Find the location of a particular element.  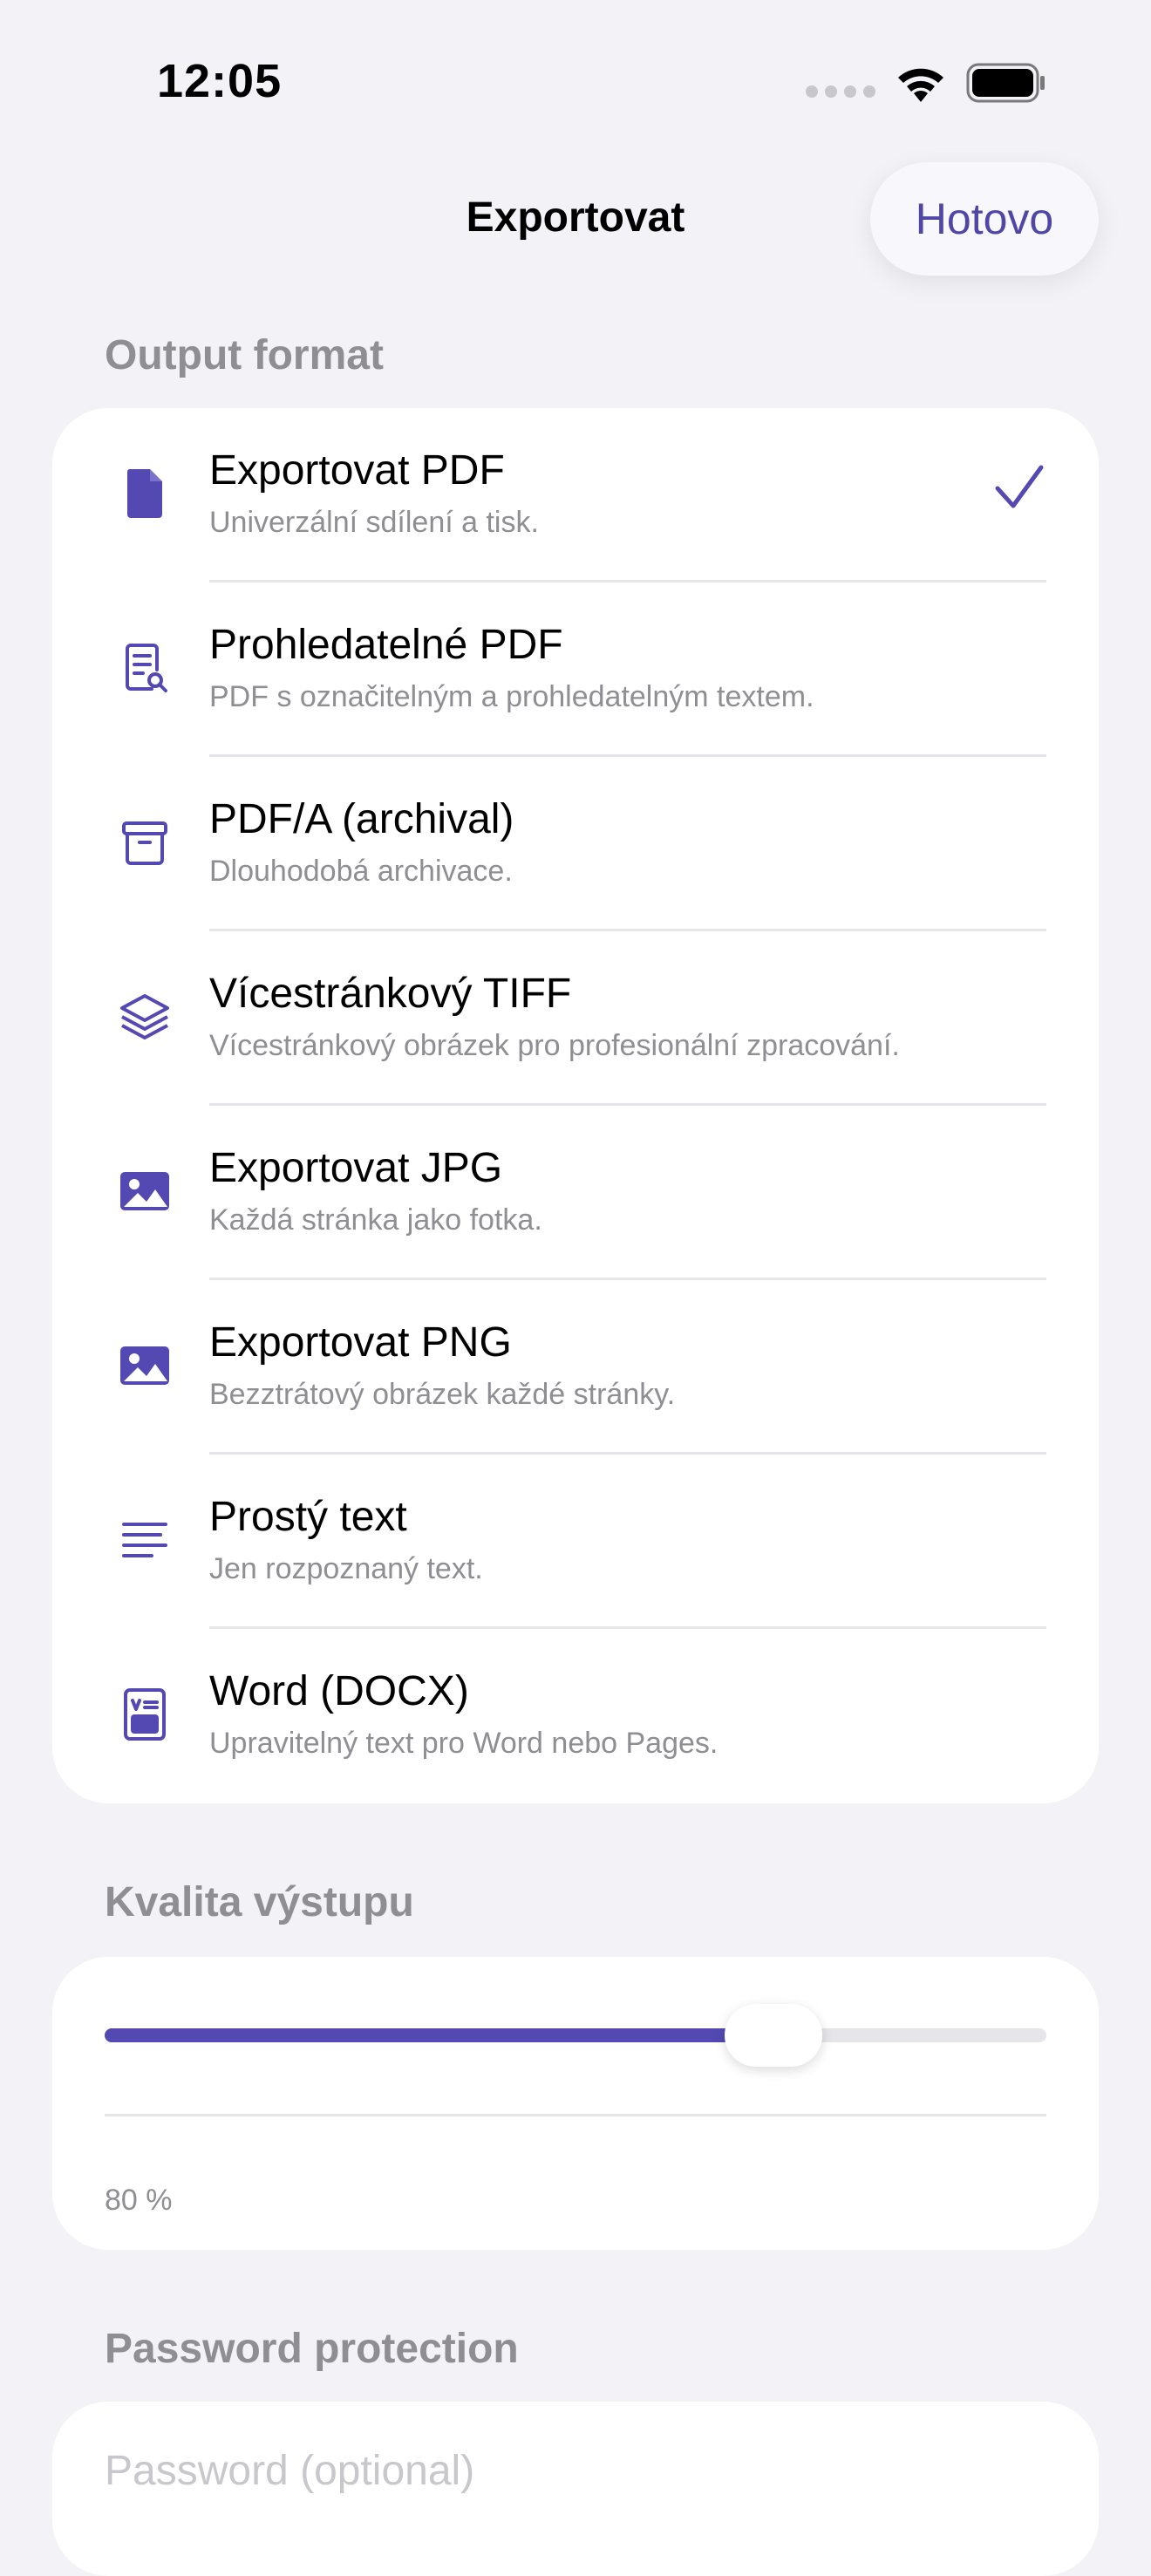

battery-icon is located at coordinates (1006, 83).